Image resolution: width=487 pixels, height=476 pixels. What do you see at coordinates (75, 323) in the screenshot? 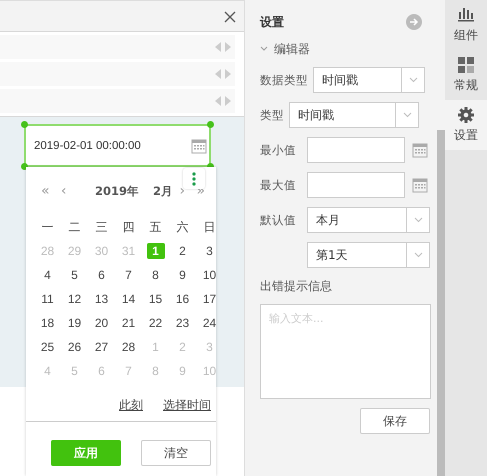
I see `day-cell: 19` at bounding box center [75, 323].